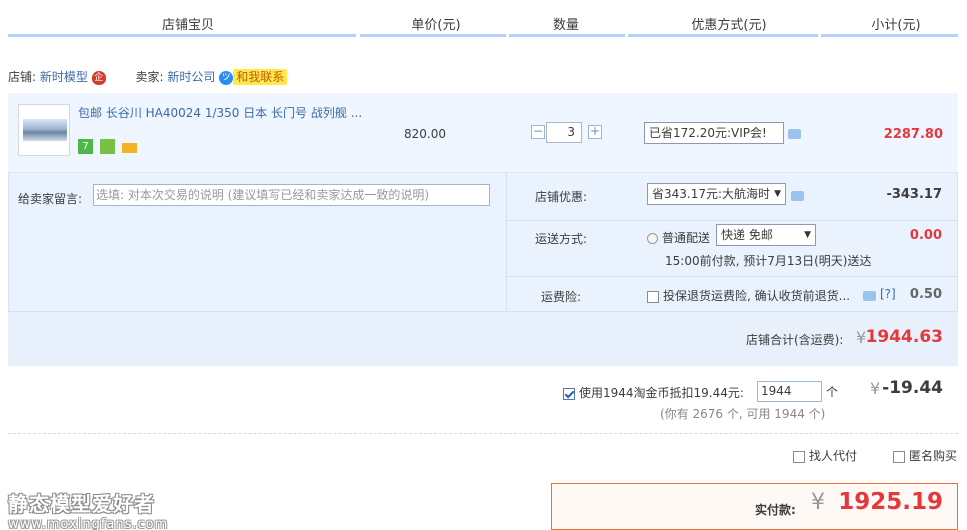  Describe the element at coordinates (833, 456) in the screenshot. I see `pay-by-friend-label: 找人代付` at that location.